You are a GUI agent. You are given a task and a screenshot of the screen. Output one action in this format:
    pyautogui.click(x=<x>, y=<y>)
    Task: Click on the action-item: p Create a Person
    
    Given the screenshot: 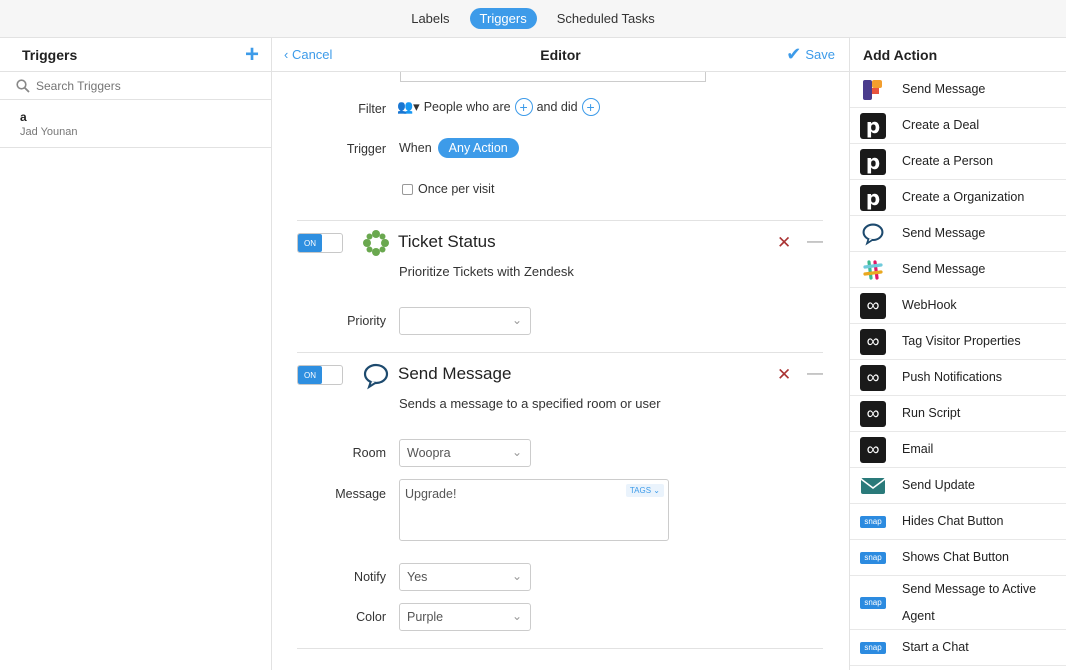 What is the action you would take?
    pyautogui.click(x=958, y=162)
    